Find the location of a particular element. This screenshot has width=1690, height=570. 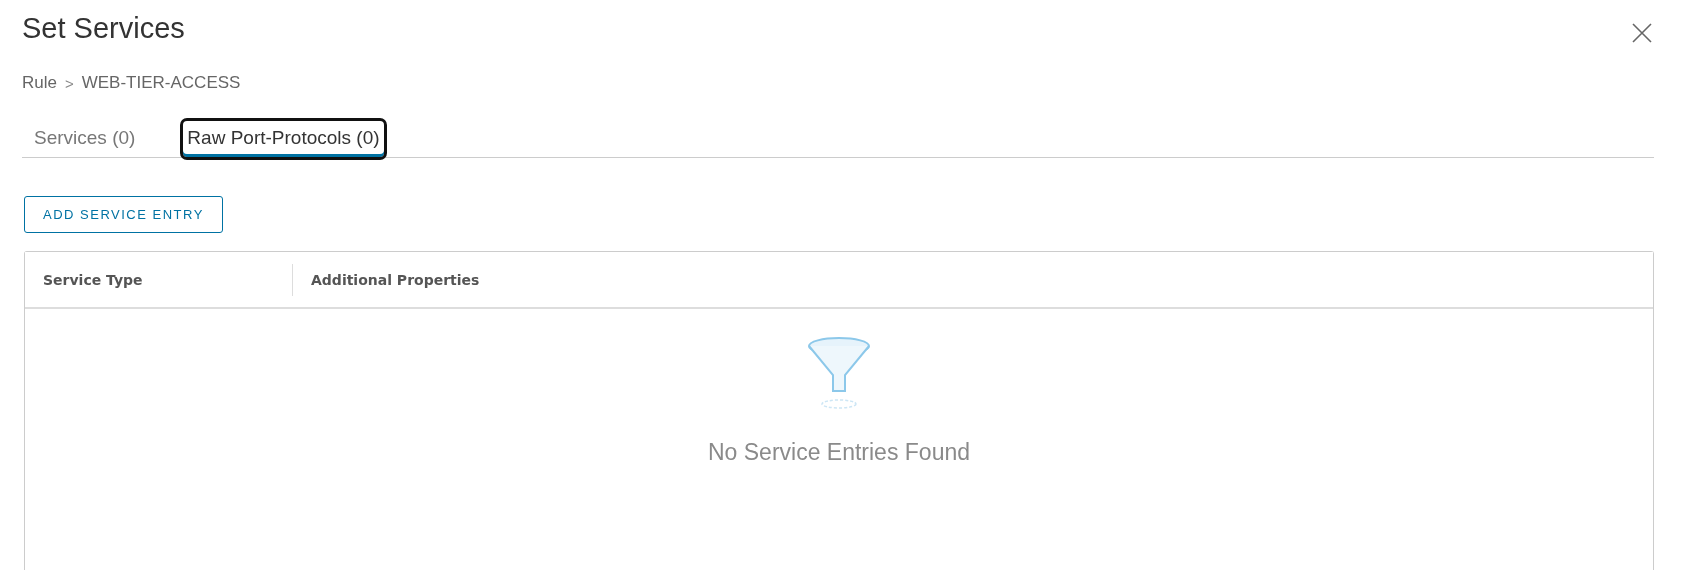

tab: Services (0) is located at coordinates (85, 139).